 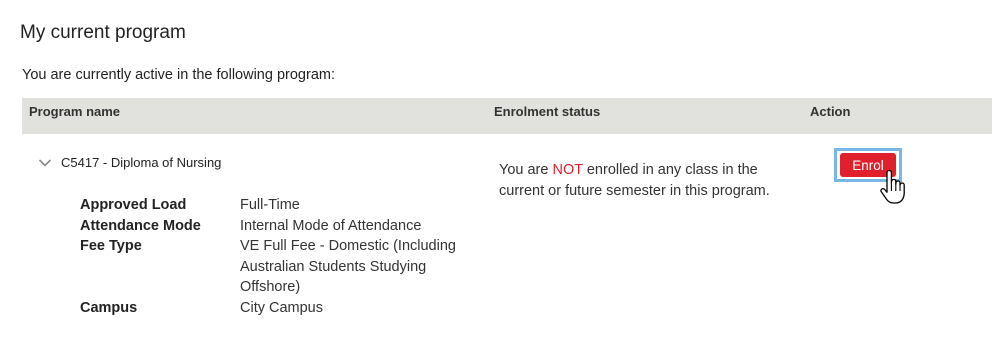 What do you see at coordinates (281, 307) in the screenshot?
I see `detail-value: City Campus` at bounding box center [281, 307].